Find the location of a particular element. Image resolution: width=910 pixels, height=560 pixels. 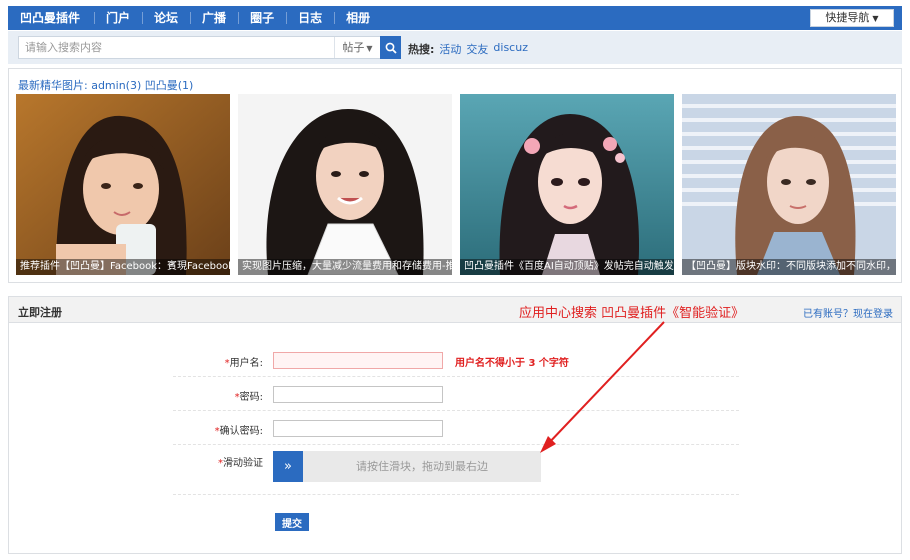

captcha-row: *滑动验证 » 请按住滑块，拖动到最右边 is located at coordinates (456, 470).